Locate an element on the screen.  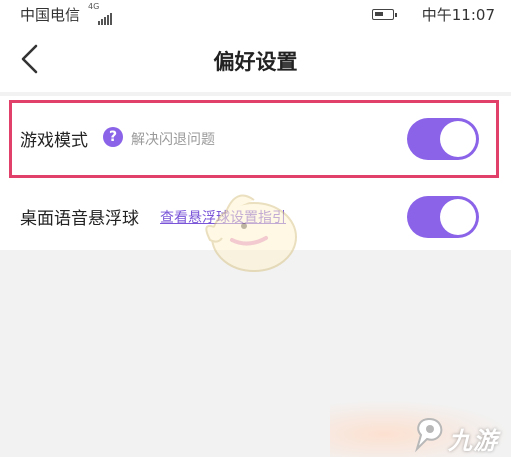
floating-ball-guide-link: 查看悬浮球设置指引 is located at coordinates (223, 217).